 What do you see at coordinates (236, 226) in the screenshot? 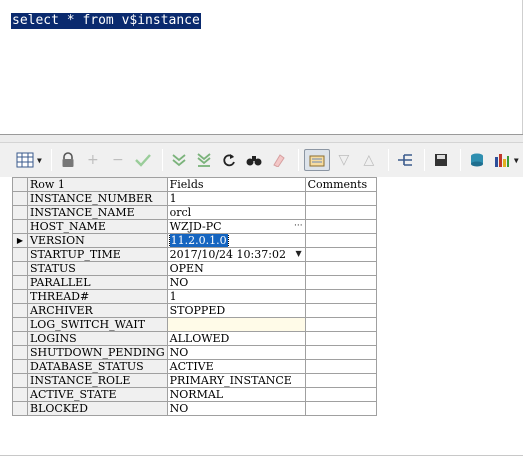
I see `field-value-cell: WZJD-PC ···` at bounding box center [236, 226].